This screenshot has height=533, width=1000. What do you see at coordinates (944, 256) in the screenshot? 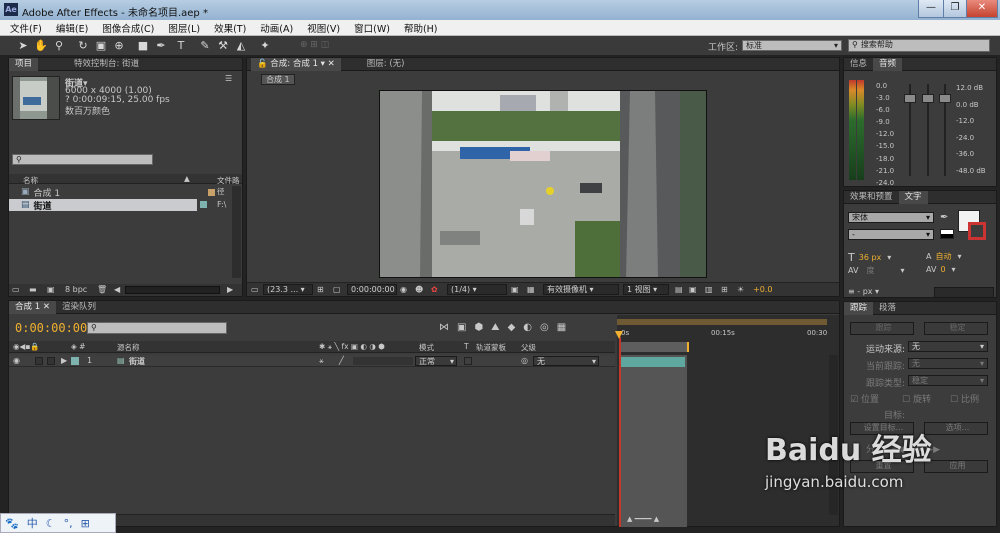
I see `leading-field: A 自动 ▾` at bounding box center [944, 256].